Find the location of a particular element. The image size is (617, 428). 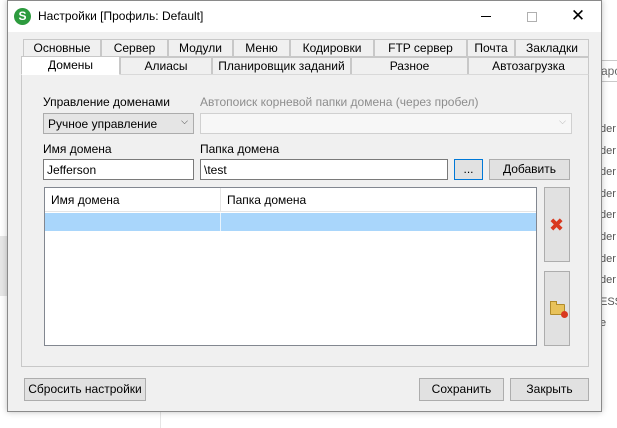

maximize-icon is located at coordinates (532, 16).